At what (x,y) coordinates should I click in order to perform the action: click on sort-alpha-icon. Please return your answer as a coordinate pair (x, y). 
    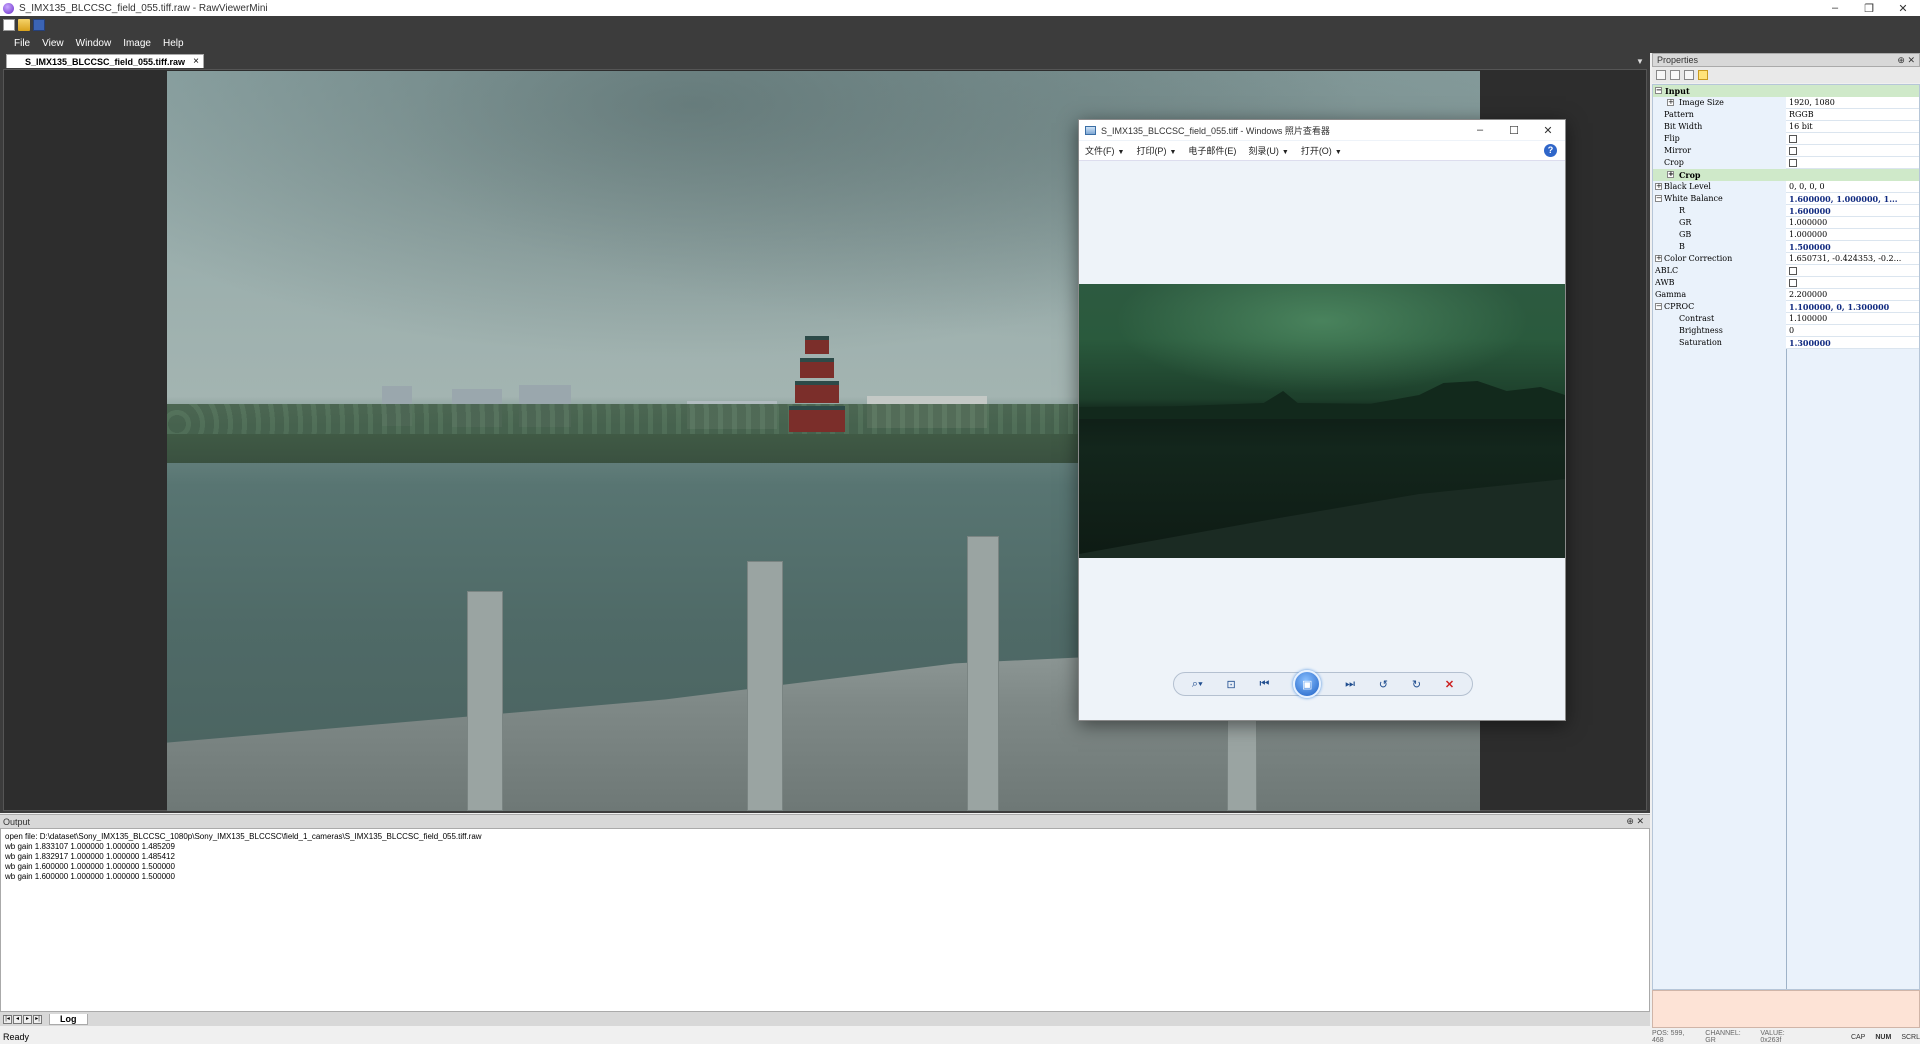
    Looking at the image, I should click on (1675, 75).